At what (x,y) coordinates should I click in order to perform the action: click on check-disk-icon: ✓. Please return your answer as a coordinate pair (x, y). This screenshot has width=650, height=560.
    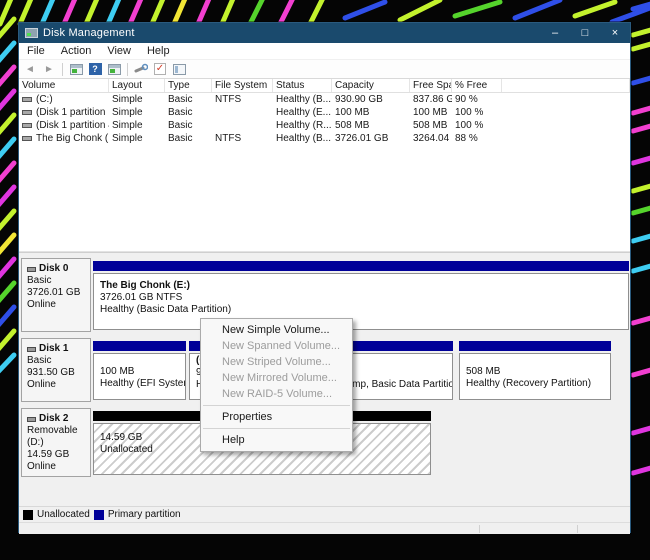
    Looking at the image, I should click on (160, 69).